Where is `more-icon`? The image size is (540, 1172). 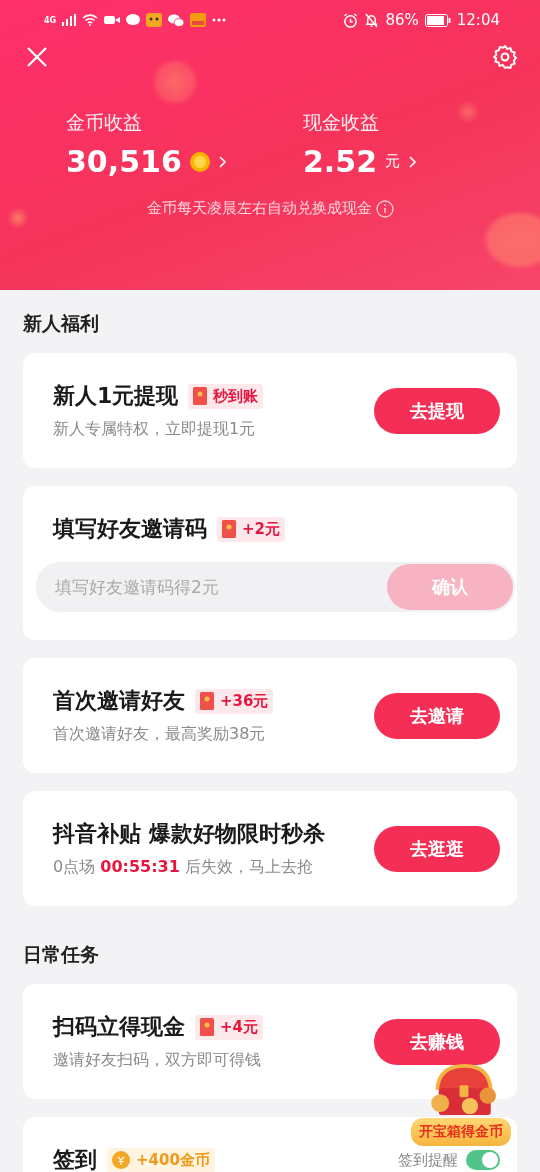
more-icon is located at coordinates (219, 20).